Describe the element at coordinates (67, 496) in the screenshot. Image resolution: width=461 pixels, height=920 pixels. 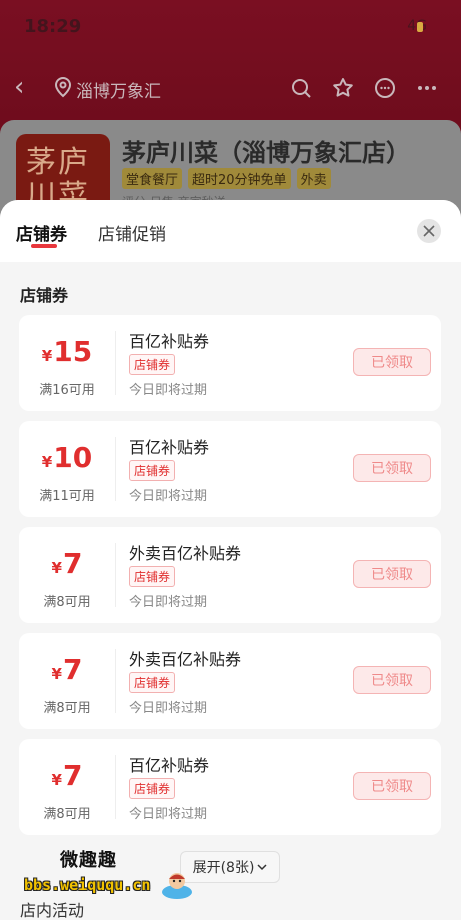
I see `coupon-condition: 满11可用` at that location.